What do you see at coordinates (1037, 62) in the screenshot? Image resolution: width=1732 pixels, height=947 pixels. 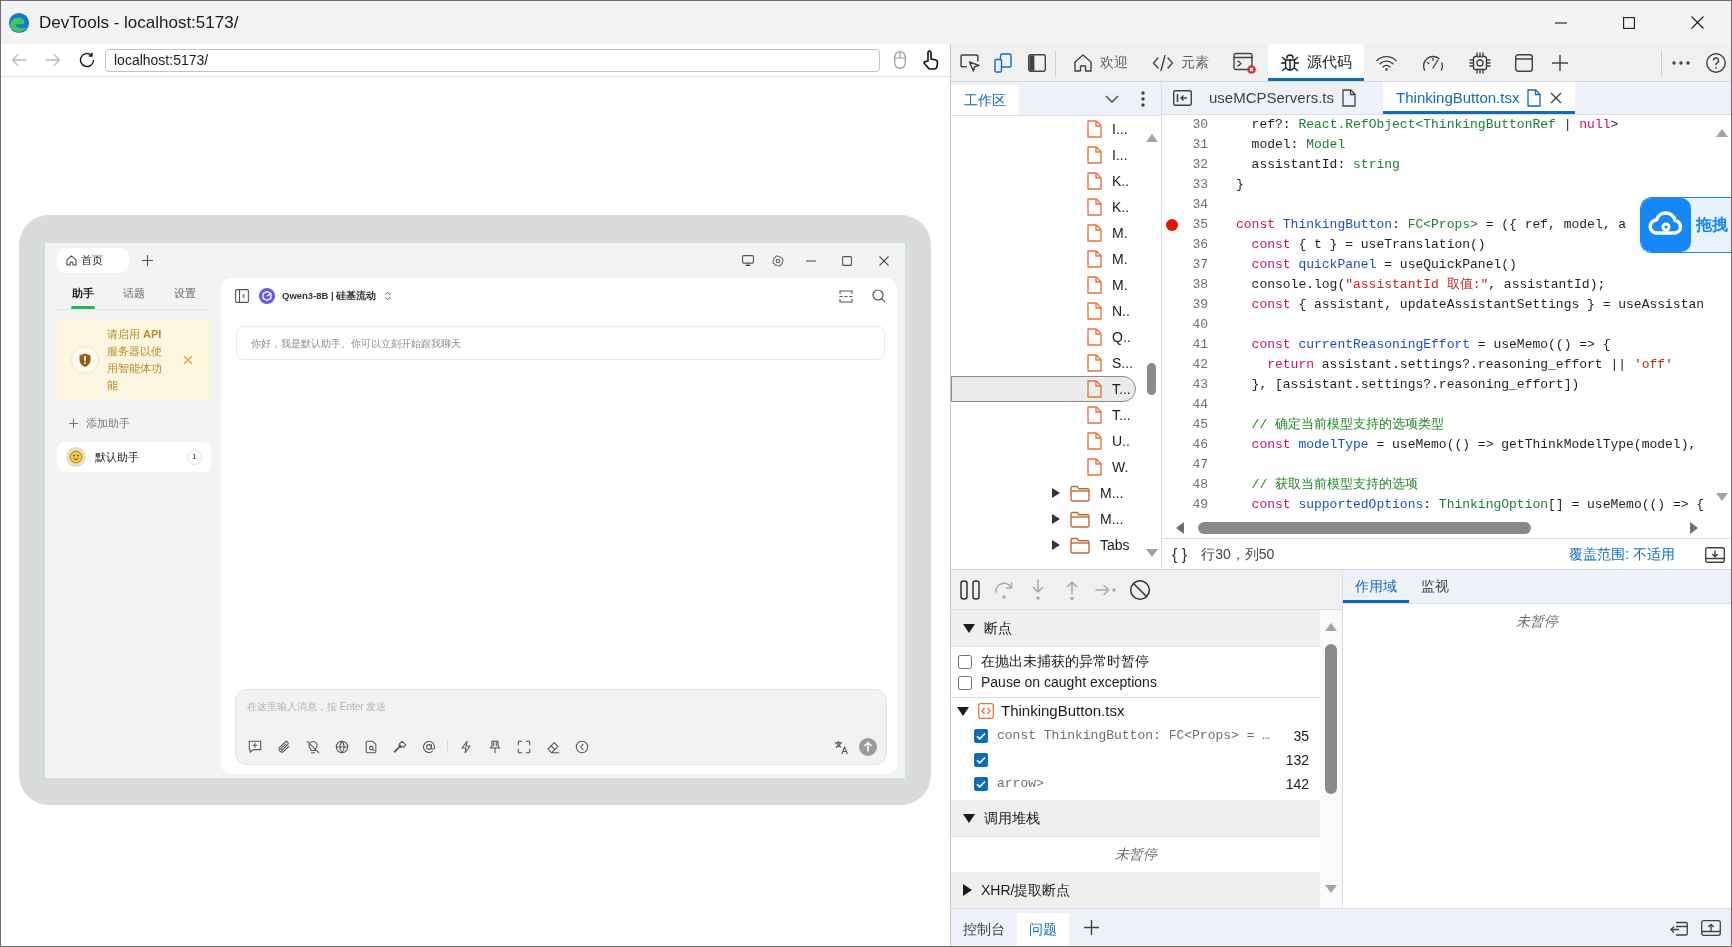 I see `panel-left-icon` at bounding box center [1037, 62].